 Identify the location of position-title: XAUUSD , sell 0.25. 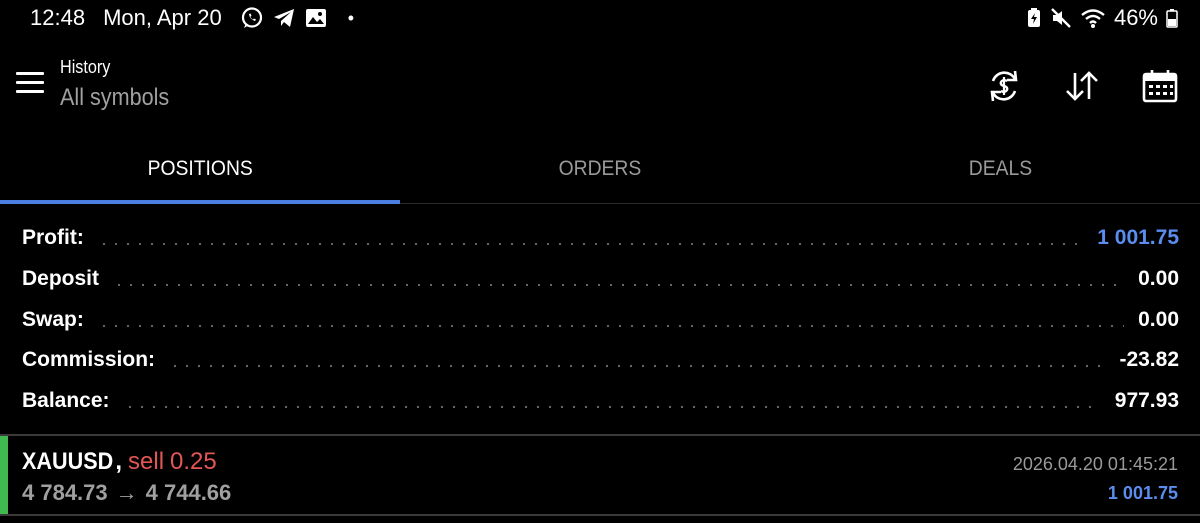
(119, 462).